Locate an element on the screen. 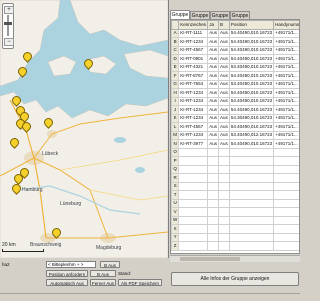  row-label: N is located at coordinates (175, 144).